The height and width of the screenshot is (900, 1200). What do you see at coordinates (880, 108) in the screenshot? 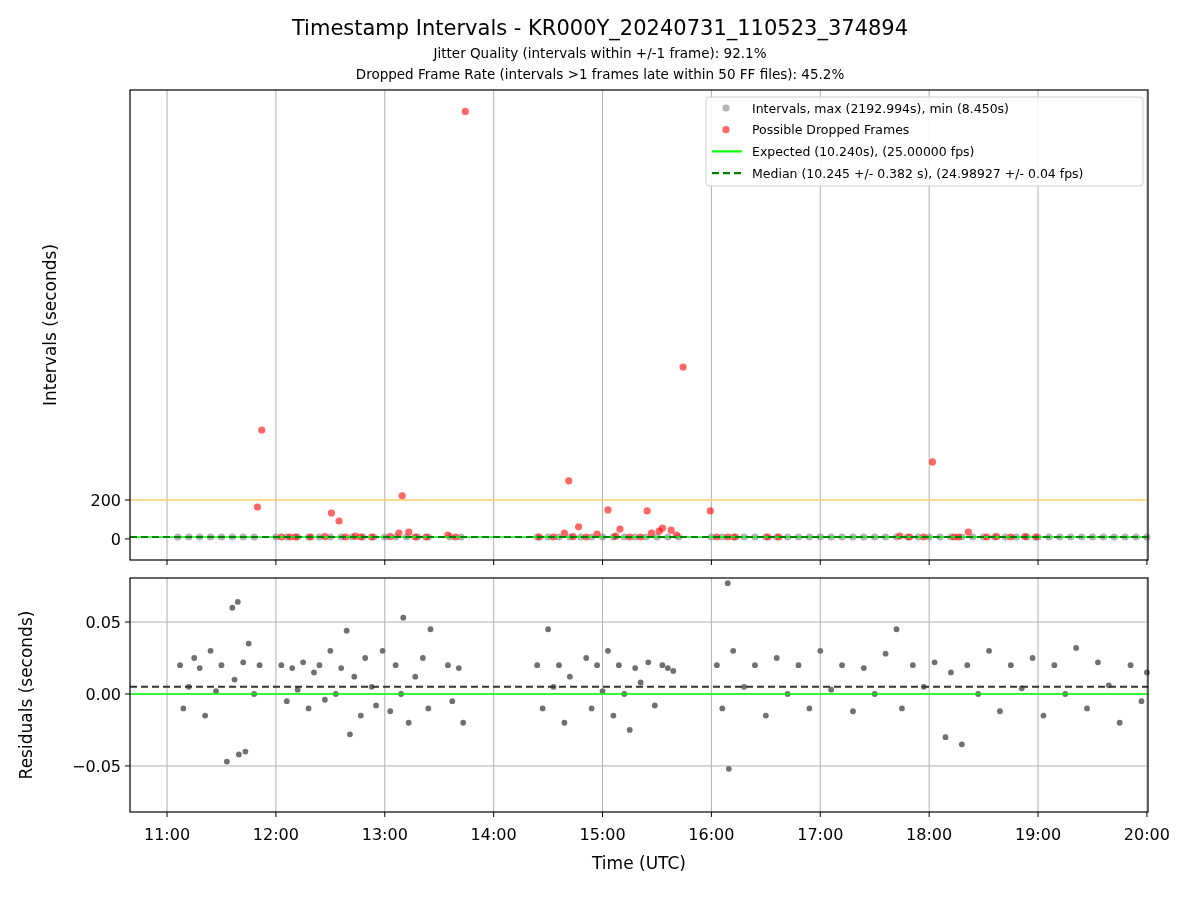
I see `legend-label: Intervals, max (2192.994s), min (8.450s)` at bounding box center [880, 108].